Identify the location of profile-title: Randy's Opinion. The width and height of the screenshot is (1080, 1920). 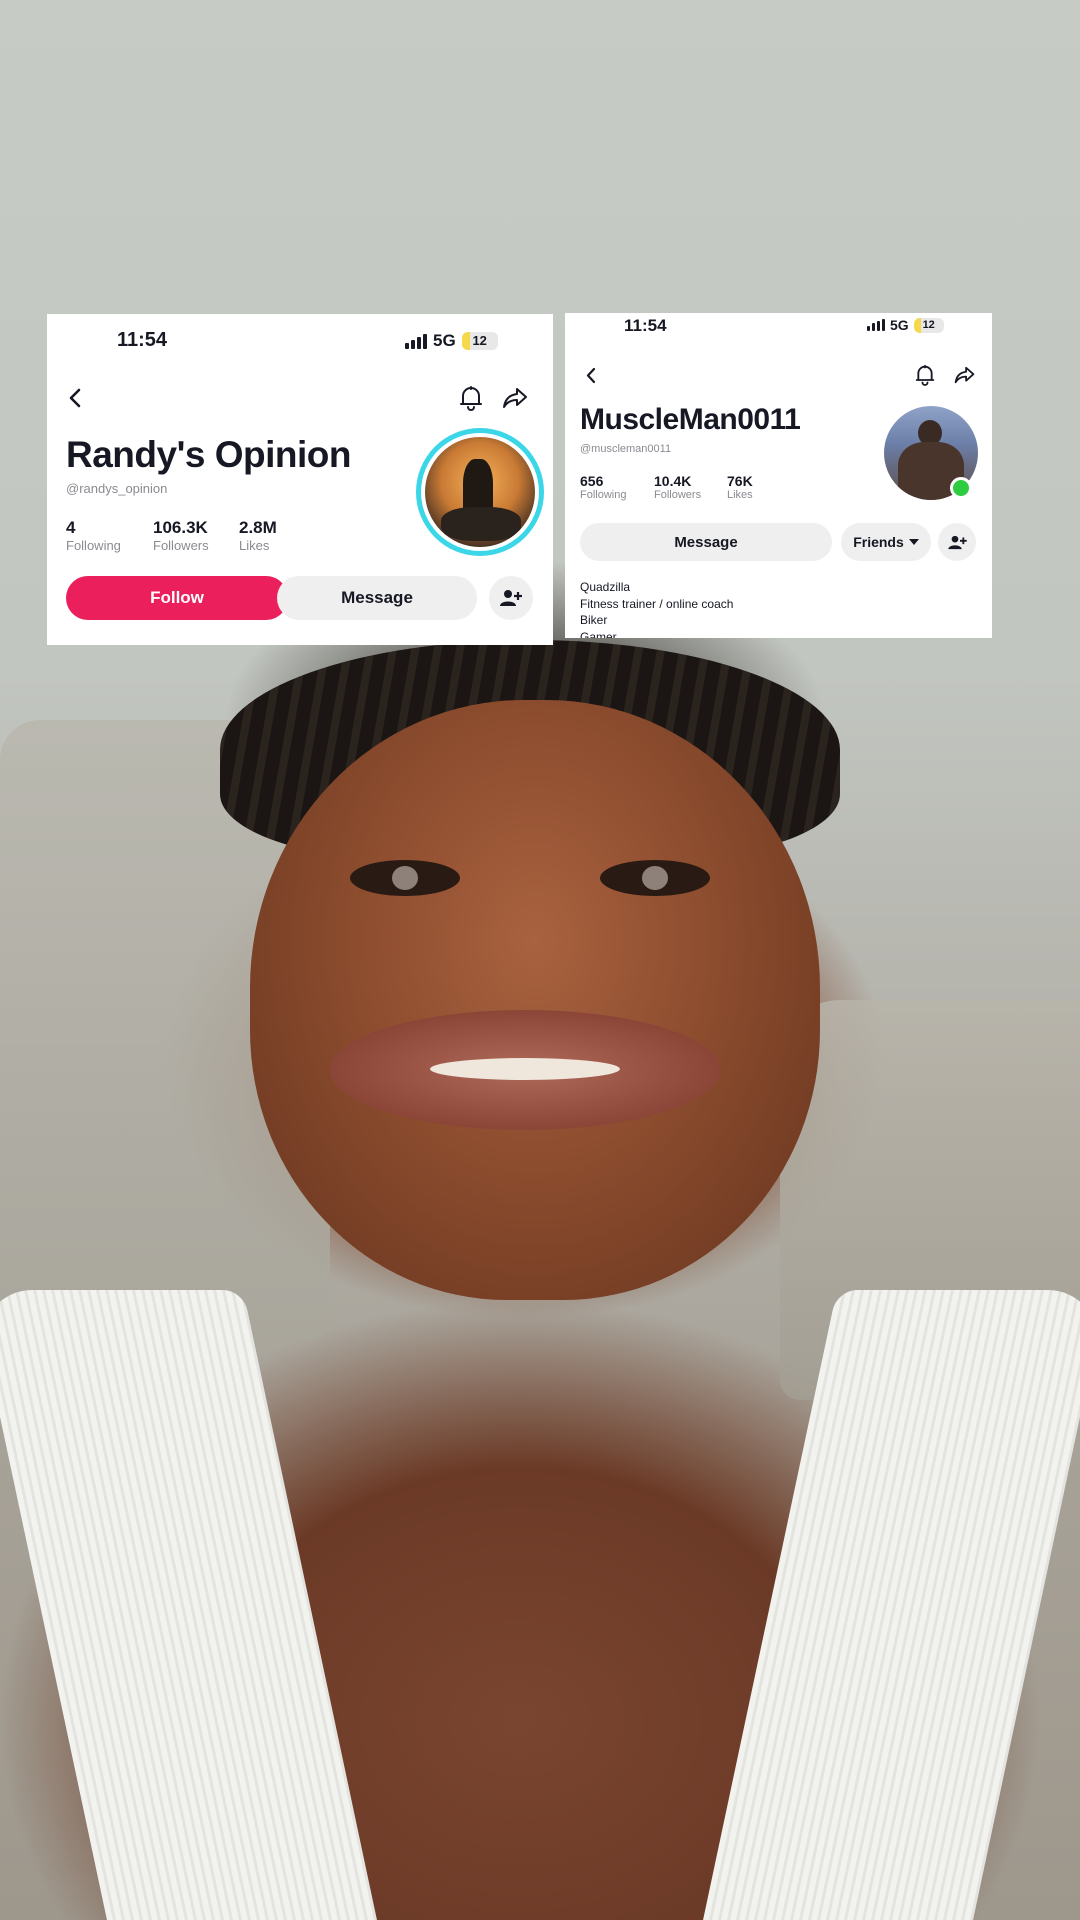
(208, 454).